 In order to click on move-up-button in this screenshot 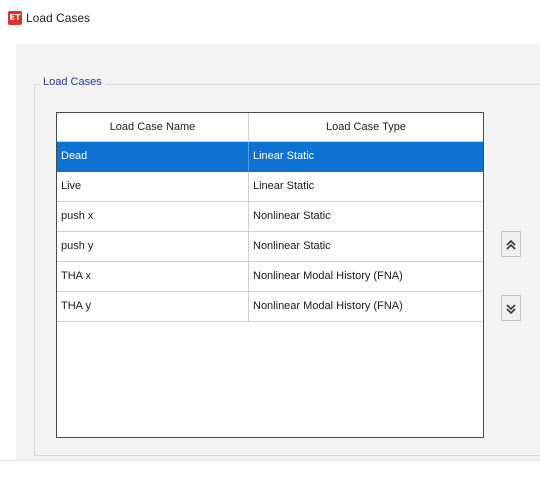, I will do `click(511, 244)`.